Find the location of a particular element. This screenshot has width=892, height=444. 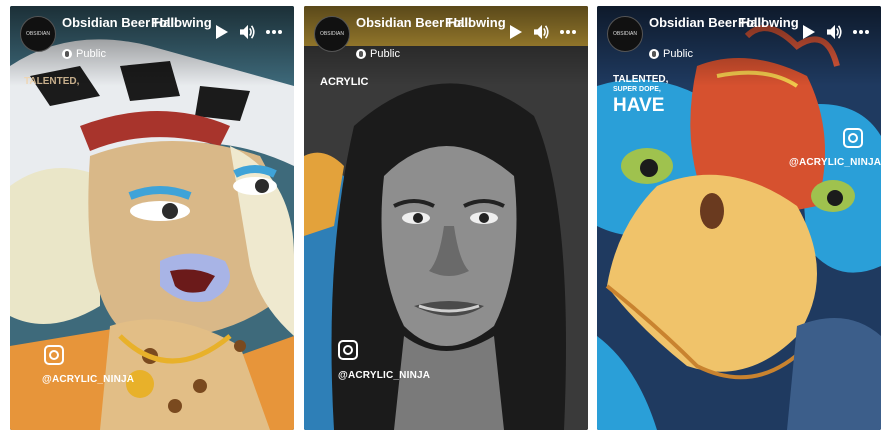

overlay-text-line-1: TALENTED, is located at coordinates (641, 79).